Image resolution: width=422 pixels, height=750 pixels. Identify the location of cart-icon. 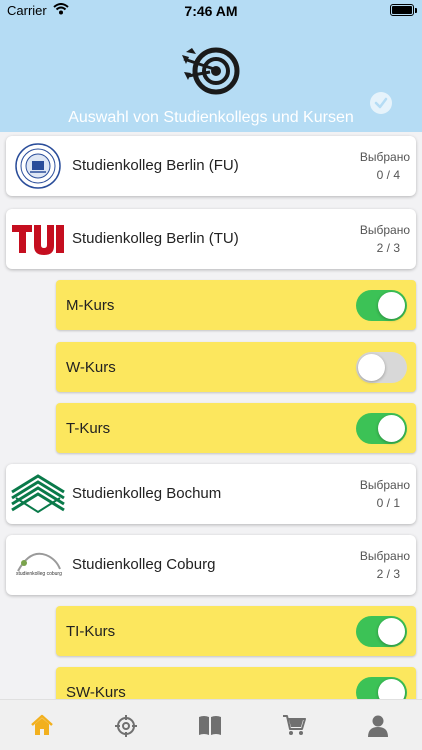
(294, 725).